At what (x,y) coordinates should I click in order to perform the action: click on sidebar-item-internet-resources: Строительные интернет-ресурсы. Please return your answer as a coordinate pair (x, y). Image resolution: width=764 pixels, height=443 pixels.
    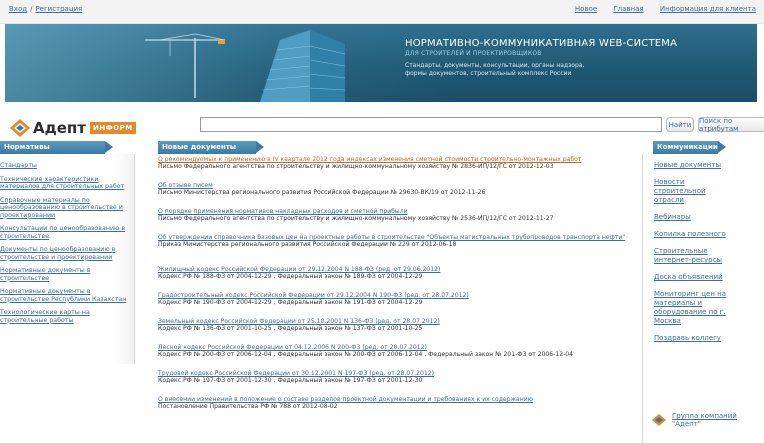
    Looking at the image, I should click on (693, 256).